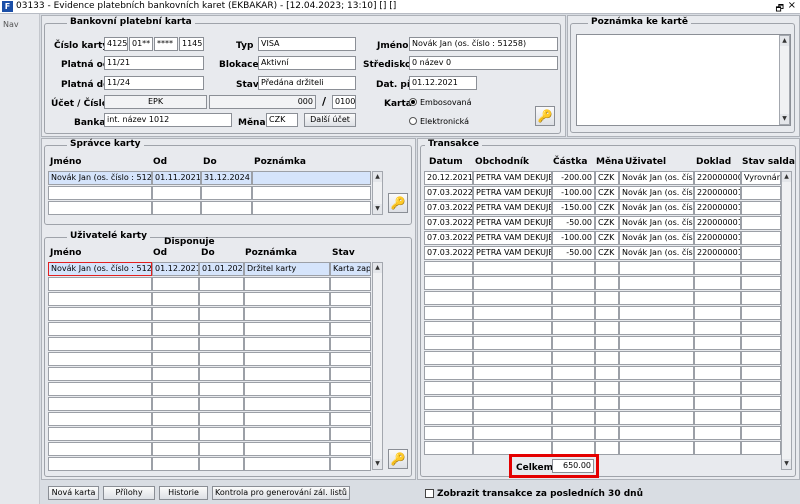  I want to click on users-cell-to: 01.01.2022, so click(221, 269).